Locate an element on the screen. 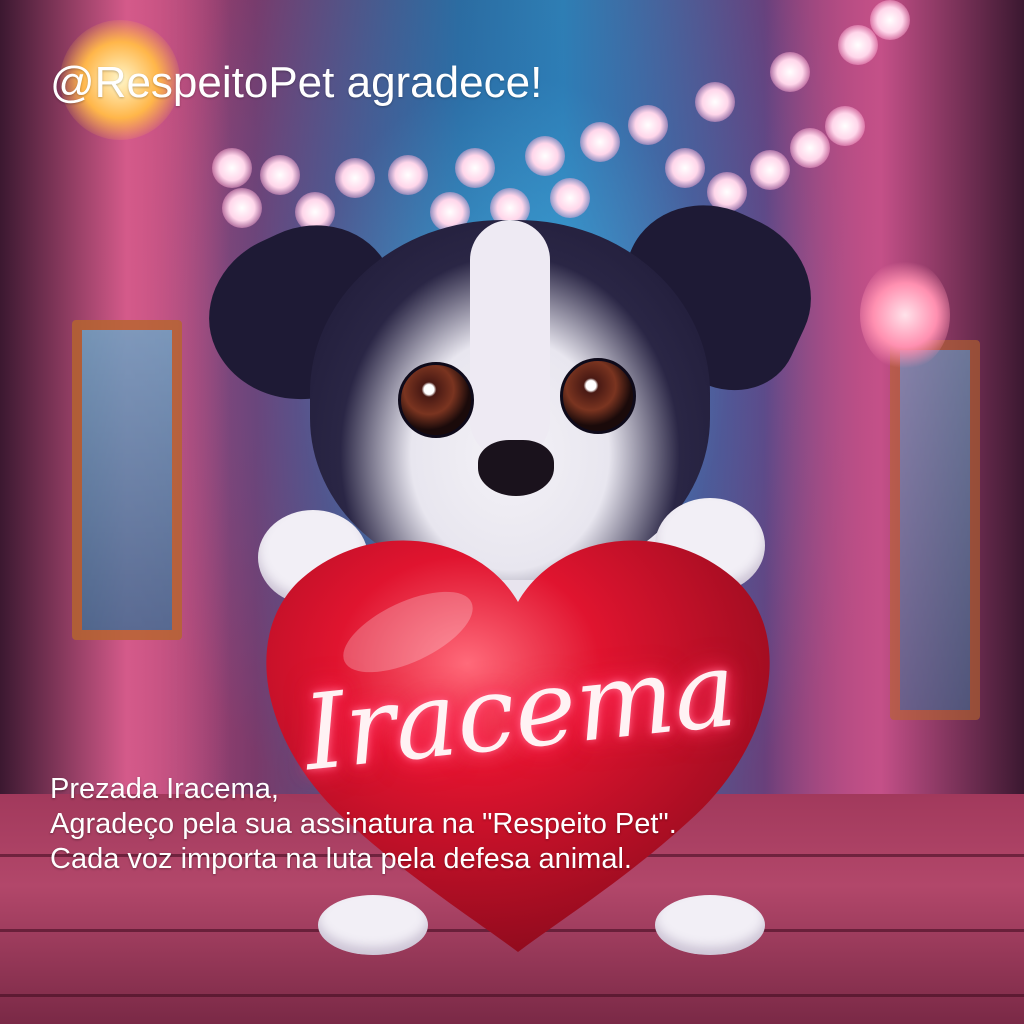  headline: @RespeitoPet agradece! is located at coordinates (296, 82).